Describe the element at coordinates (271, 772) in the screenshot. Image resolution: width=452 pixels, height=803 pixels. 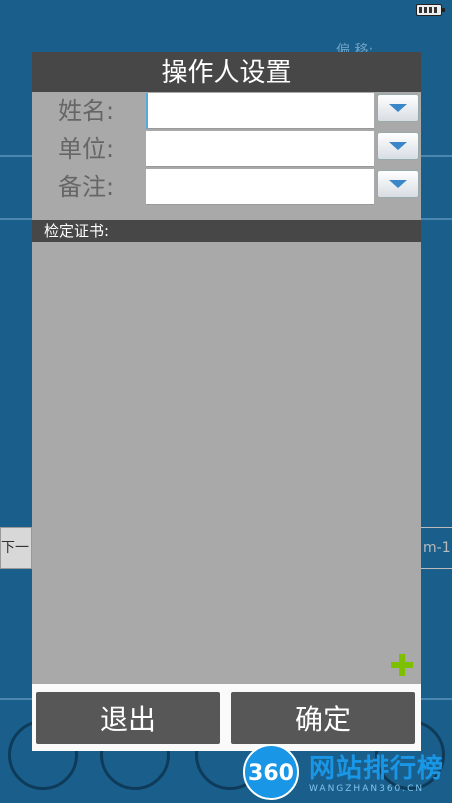
I see `watermark-logo: 360` at that location.